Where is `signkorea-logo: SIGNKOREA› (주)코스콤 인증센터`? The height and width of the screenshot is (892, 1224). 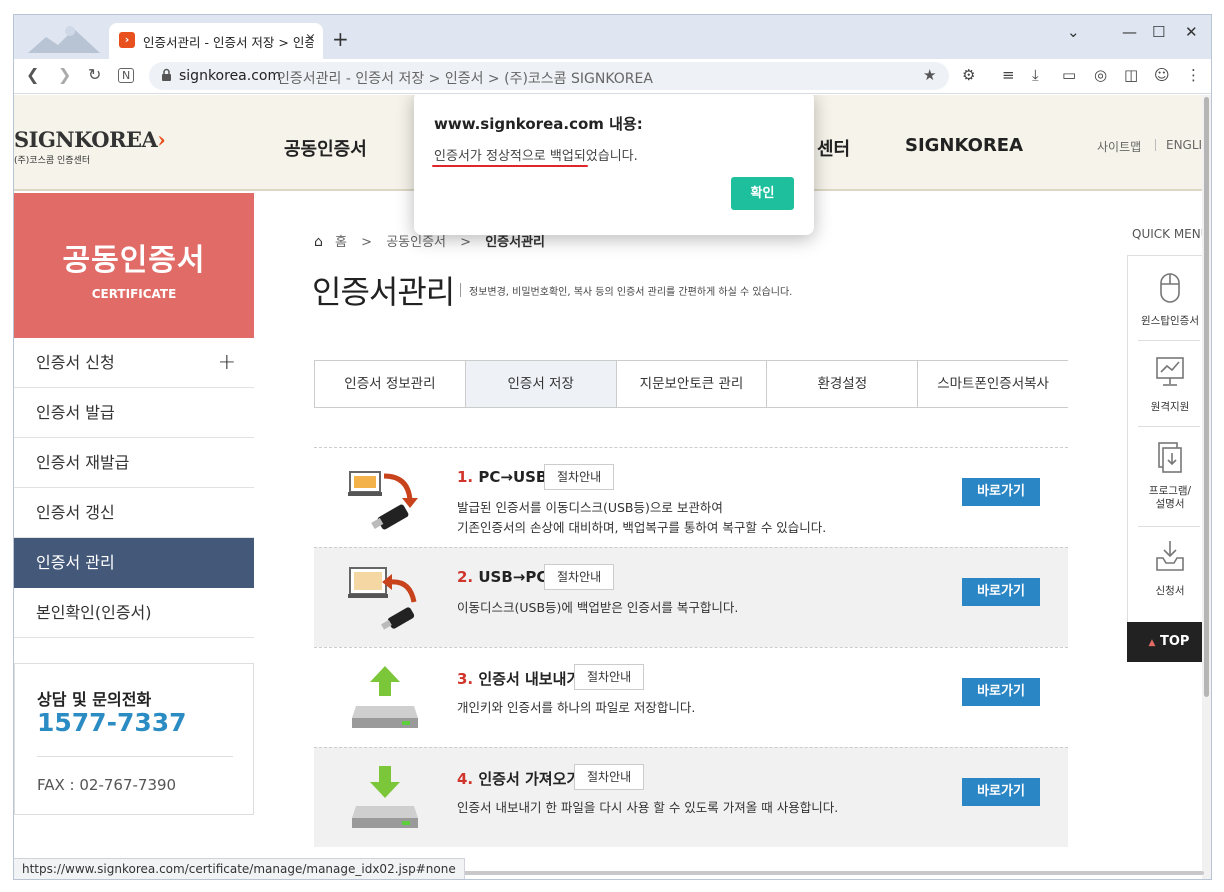 signkorea-logo: SIGNKOREA› (주)코스콤 인증센터 is located at coordinates (90, 146).